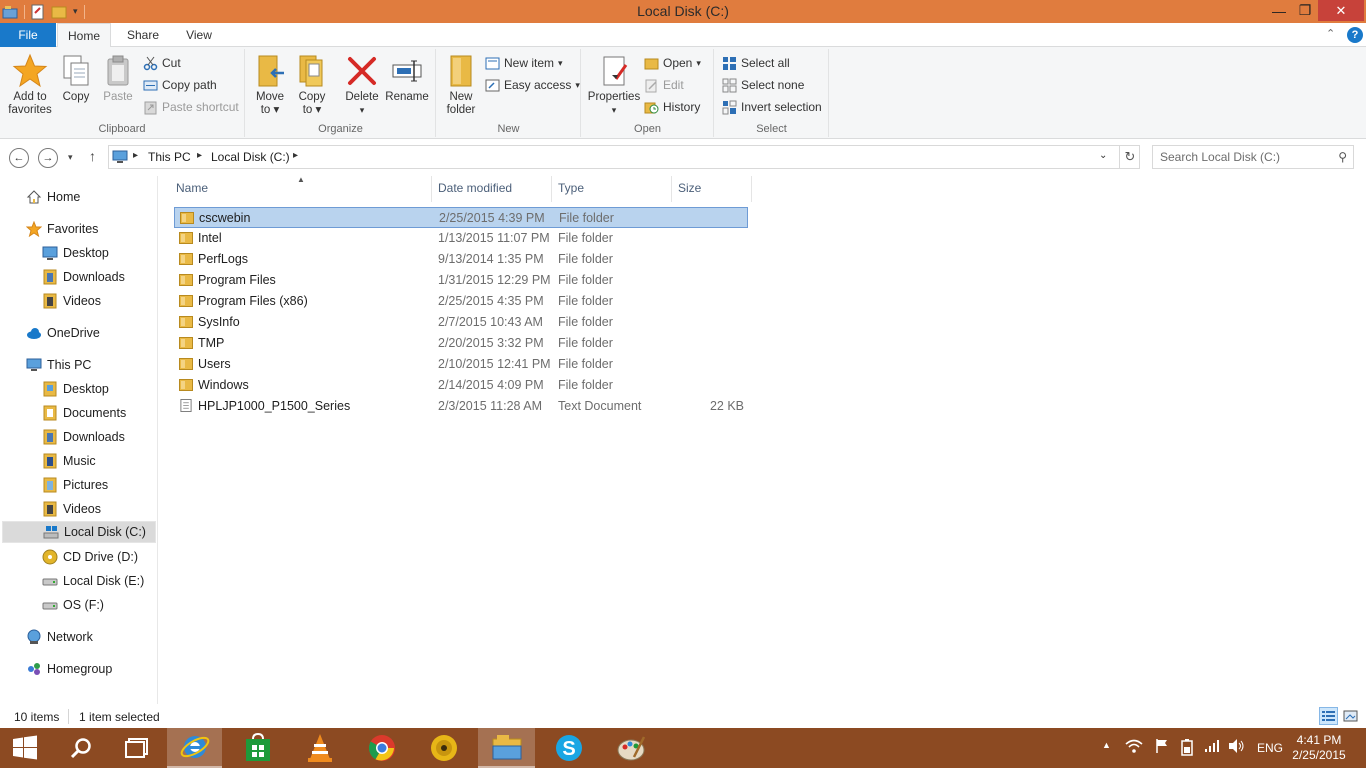 The width and height of the screenshot is (1366, 768). What do you see at coordinates (257, 748) in the screenshot?
I see `taskbar-store` at bounding box center [257, 748].